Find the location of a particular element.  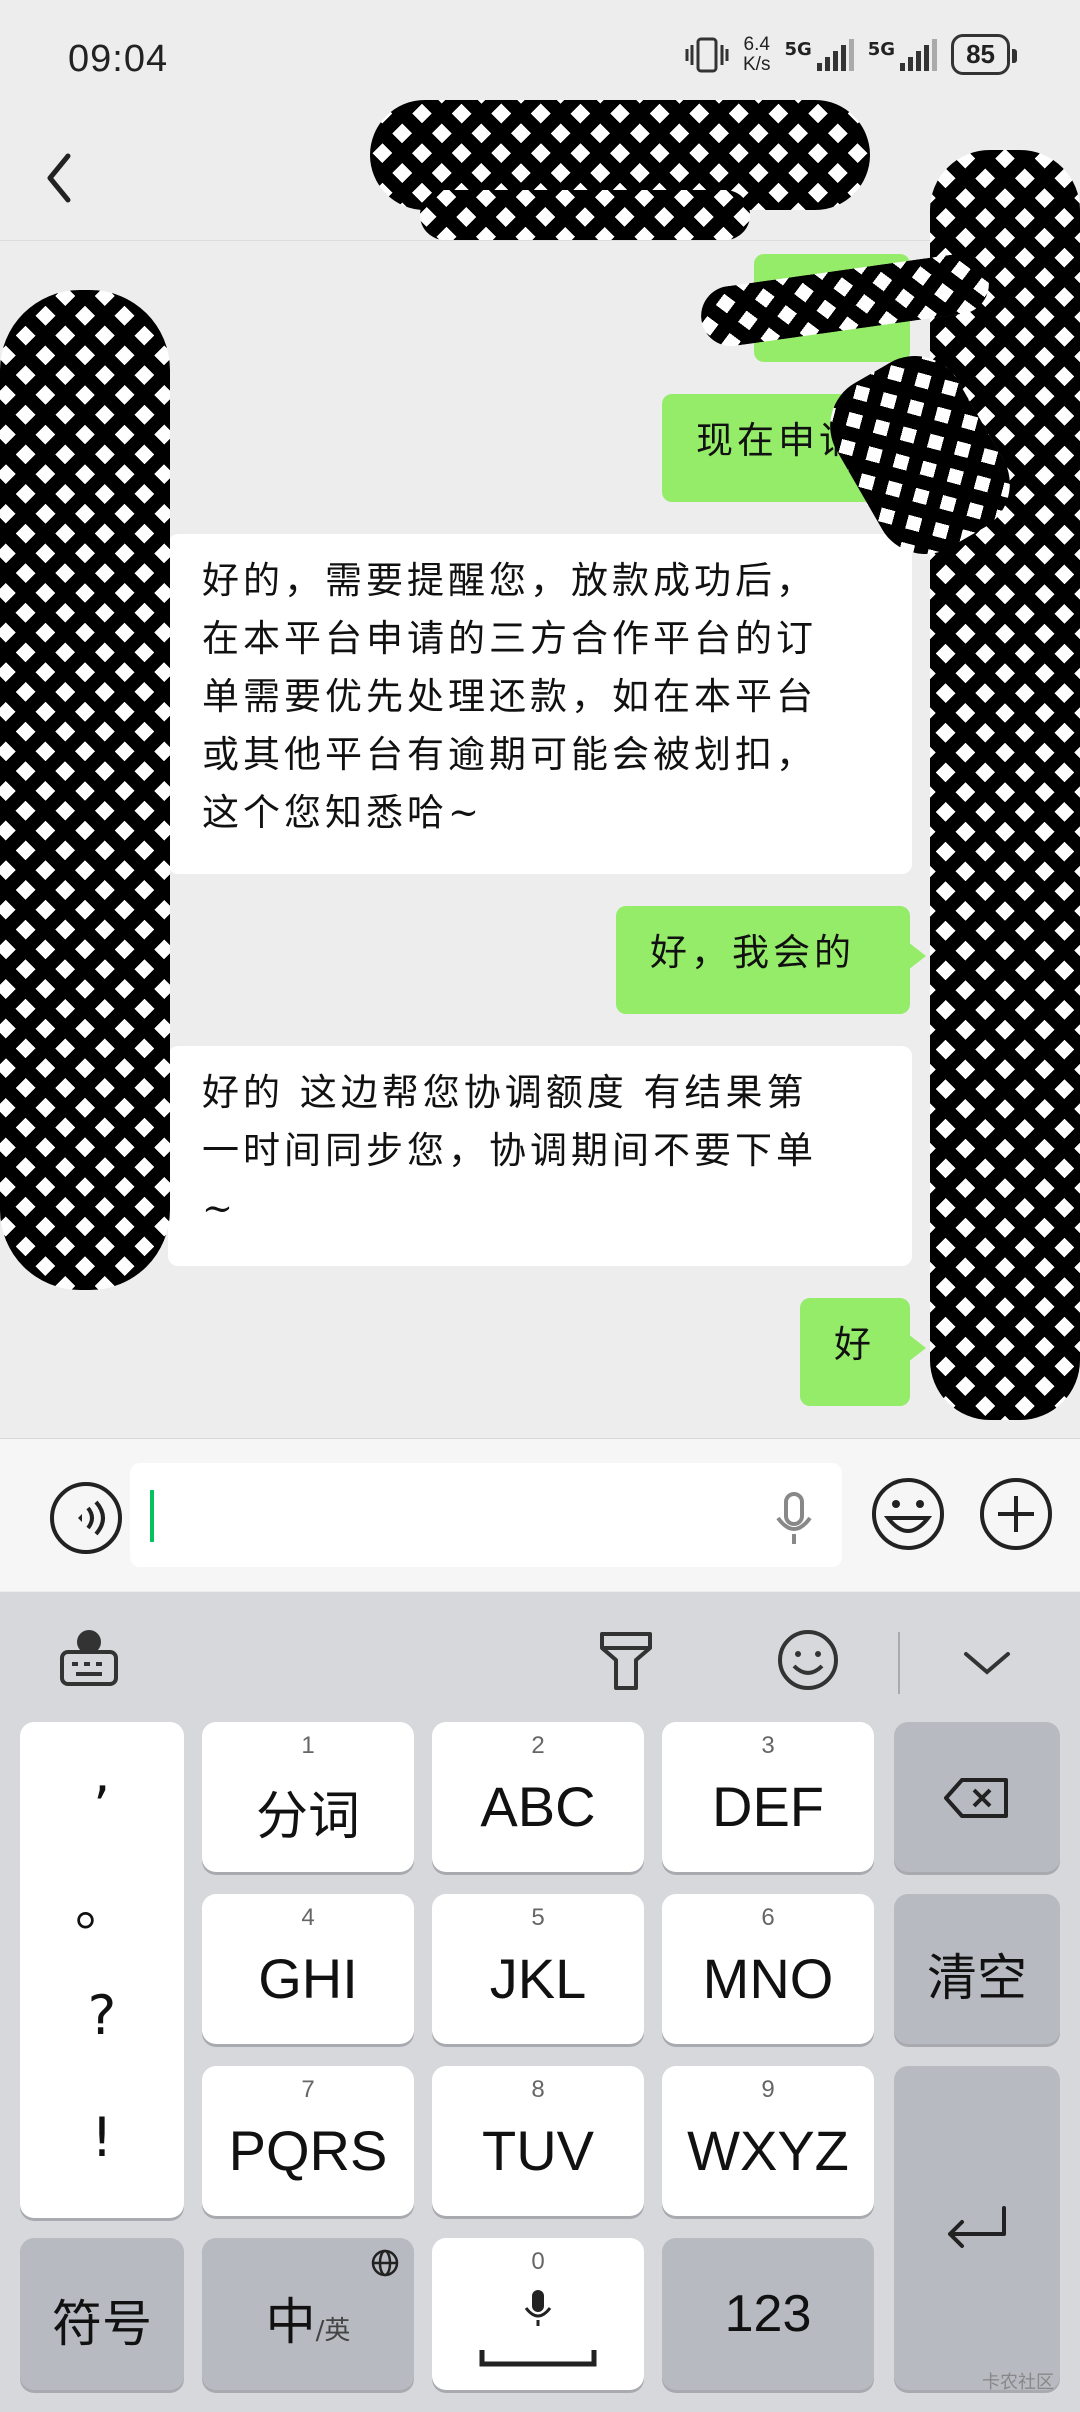

avatar-redaction-left is located at coordinates (85, 790).